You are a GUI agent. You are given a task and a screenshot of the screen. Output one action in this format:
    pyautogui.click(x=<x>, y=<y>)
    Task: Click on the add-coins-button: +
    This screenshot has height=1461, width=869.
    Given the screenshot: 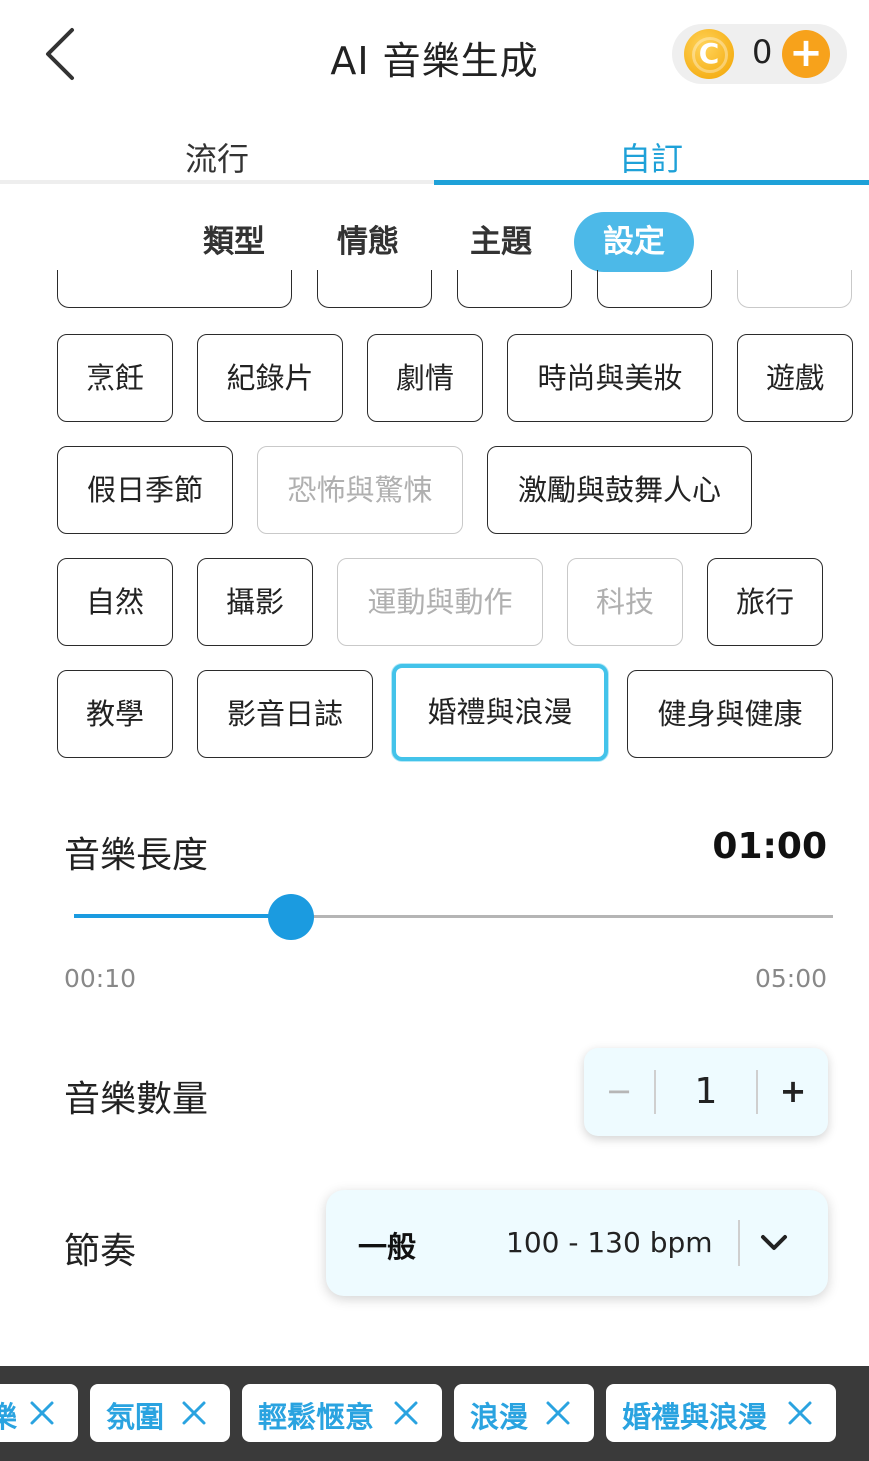 What is the action you would take?
    pyautogui.click(x=806, y=54)
    